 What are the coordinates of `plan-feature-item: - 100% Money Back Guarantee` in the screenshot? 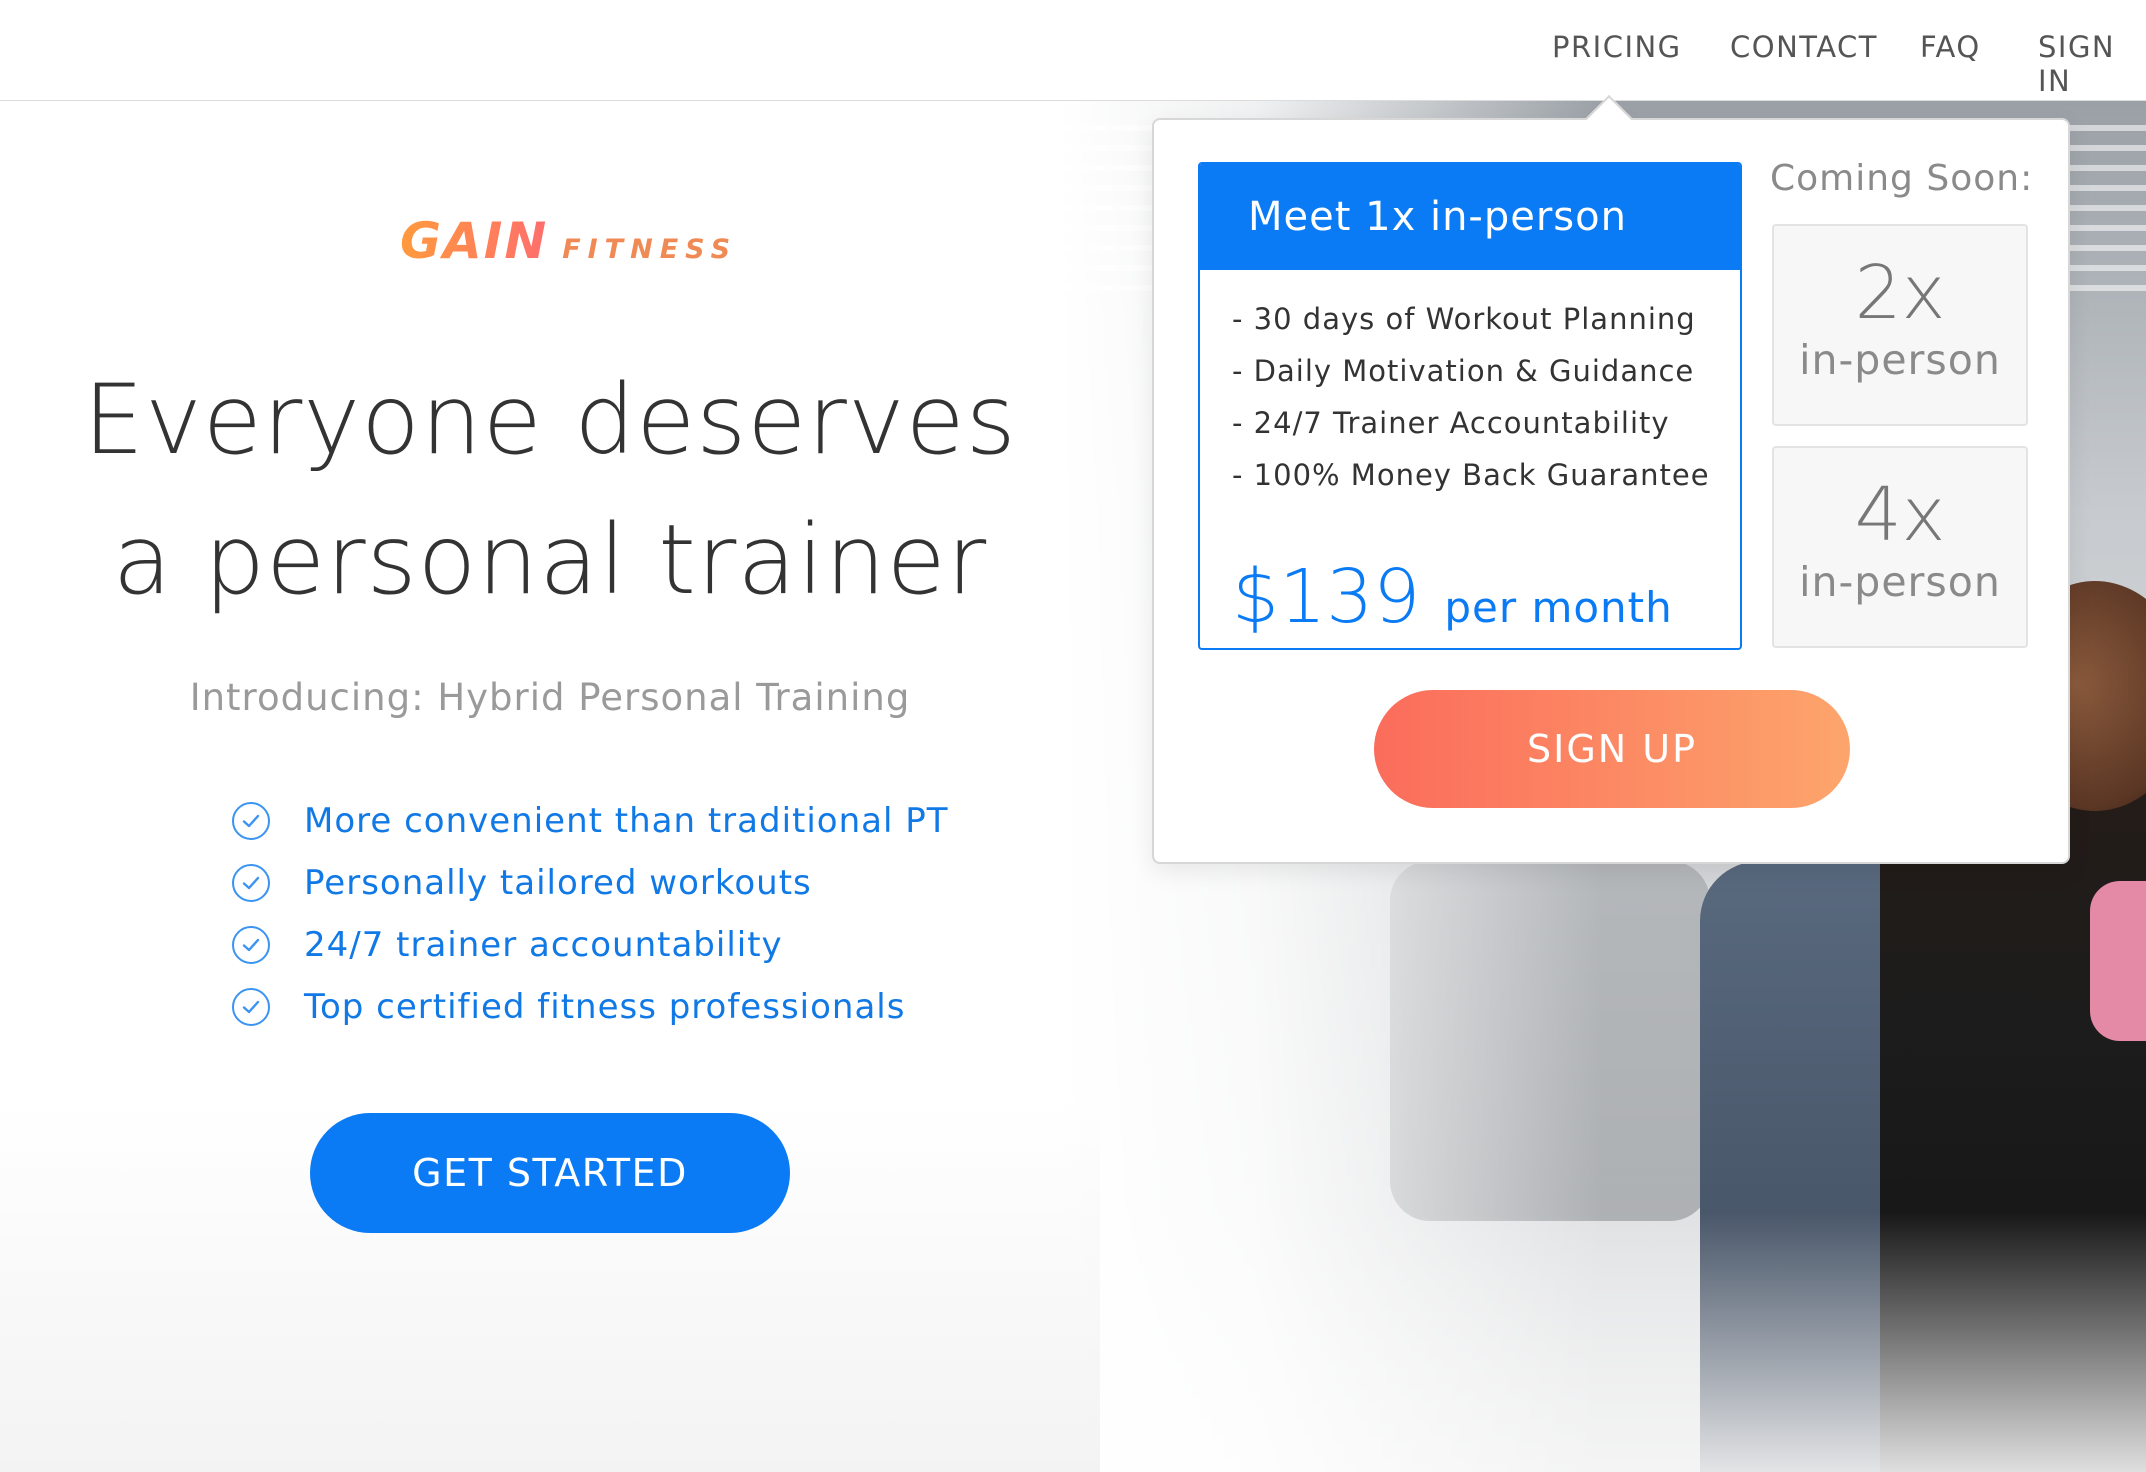 It's located at (1471, 475).